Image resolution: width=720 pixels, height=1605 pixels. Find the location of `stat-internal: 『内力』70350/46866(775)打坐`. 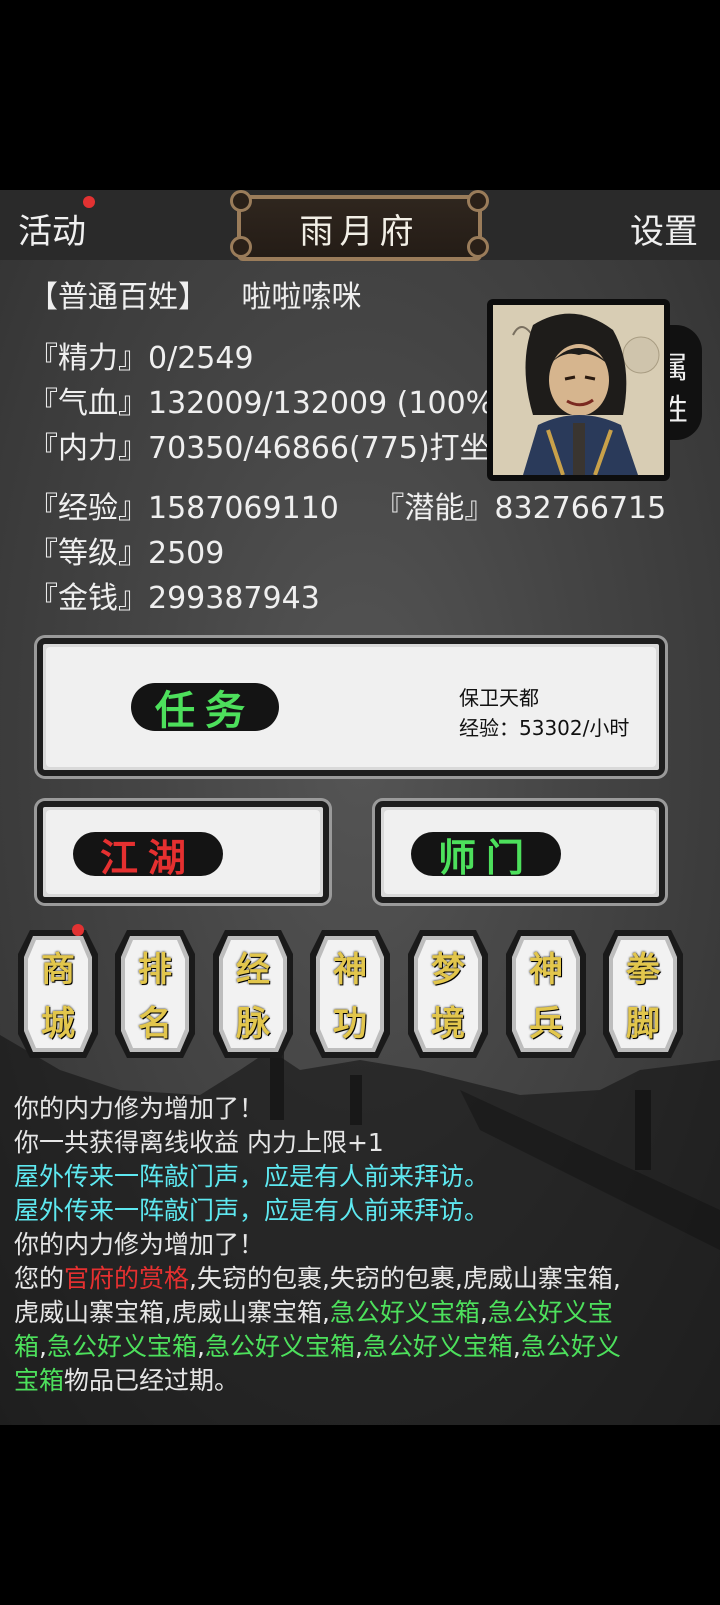

stat-internal: 『内力』70350/46866(775)打坐 is located at coordinates (258, 448).